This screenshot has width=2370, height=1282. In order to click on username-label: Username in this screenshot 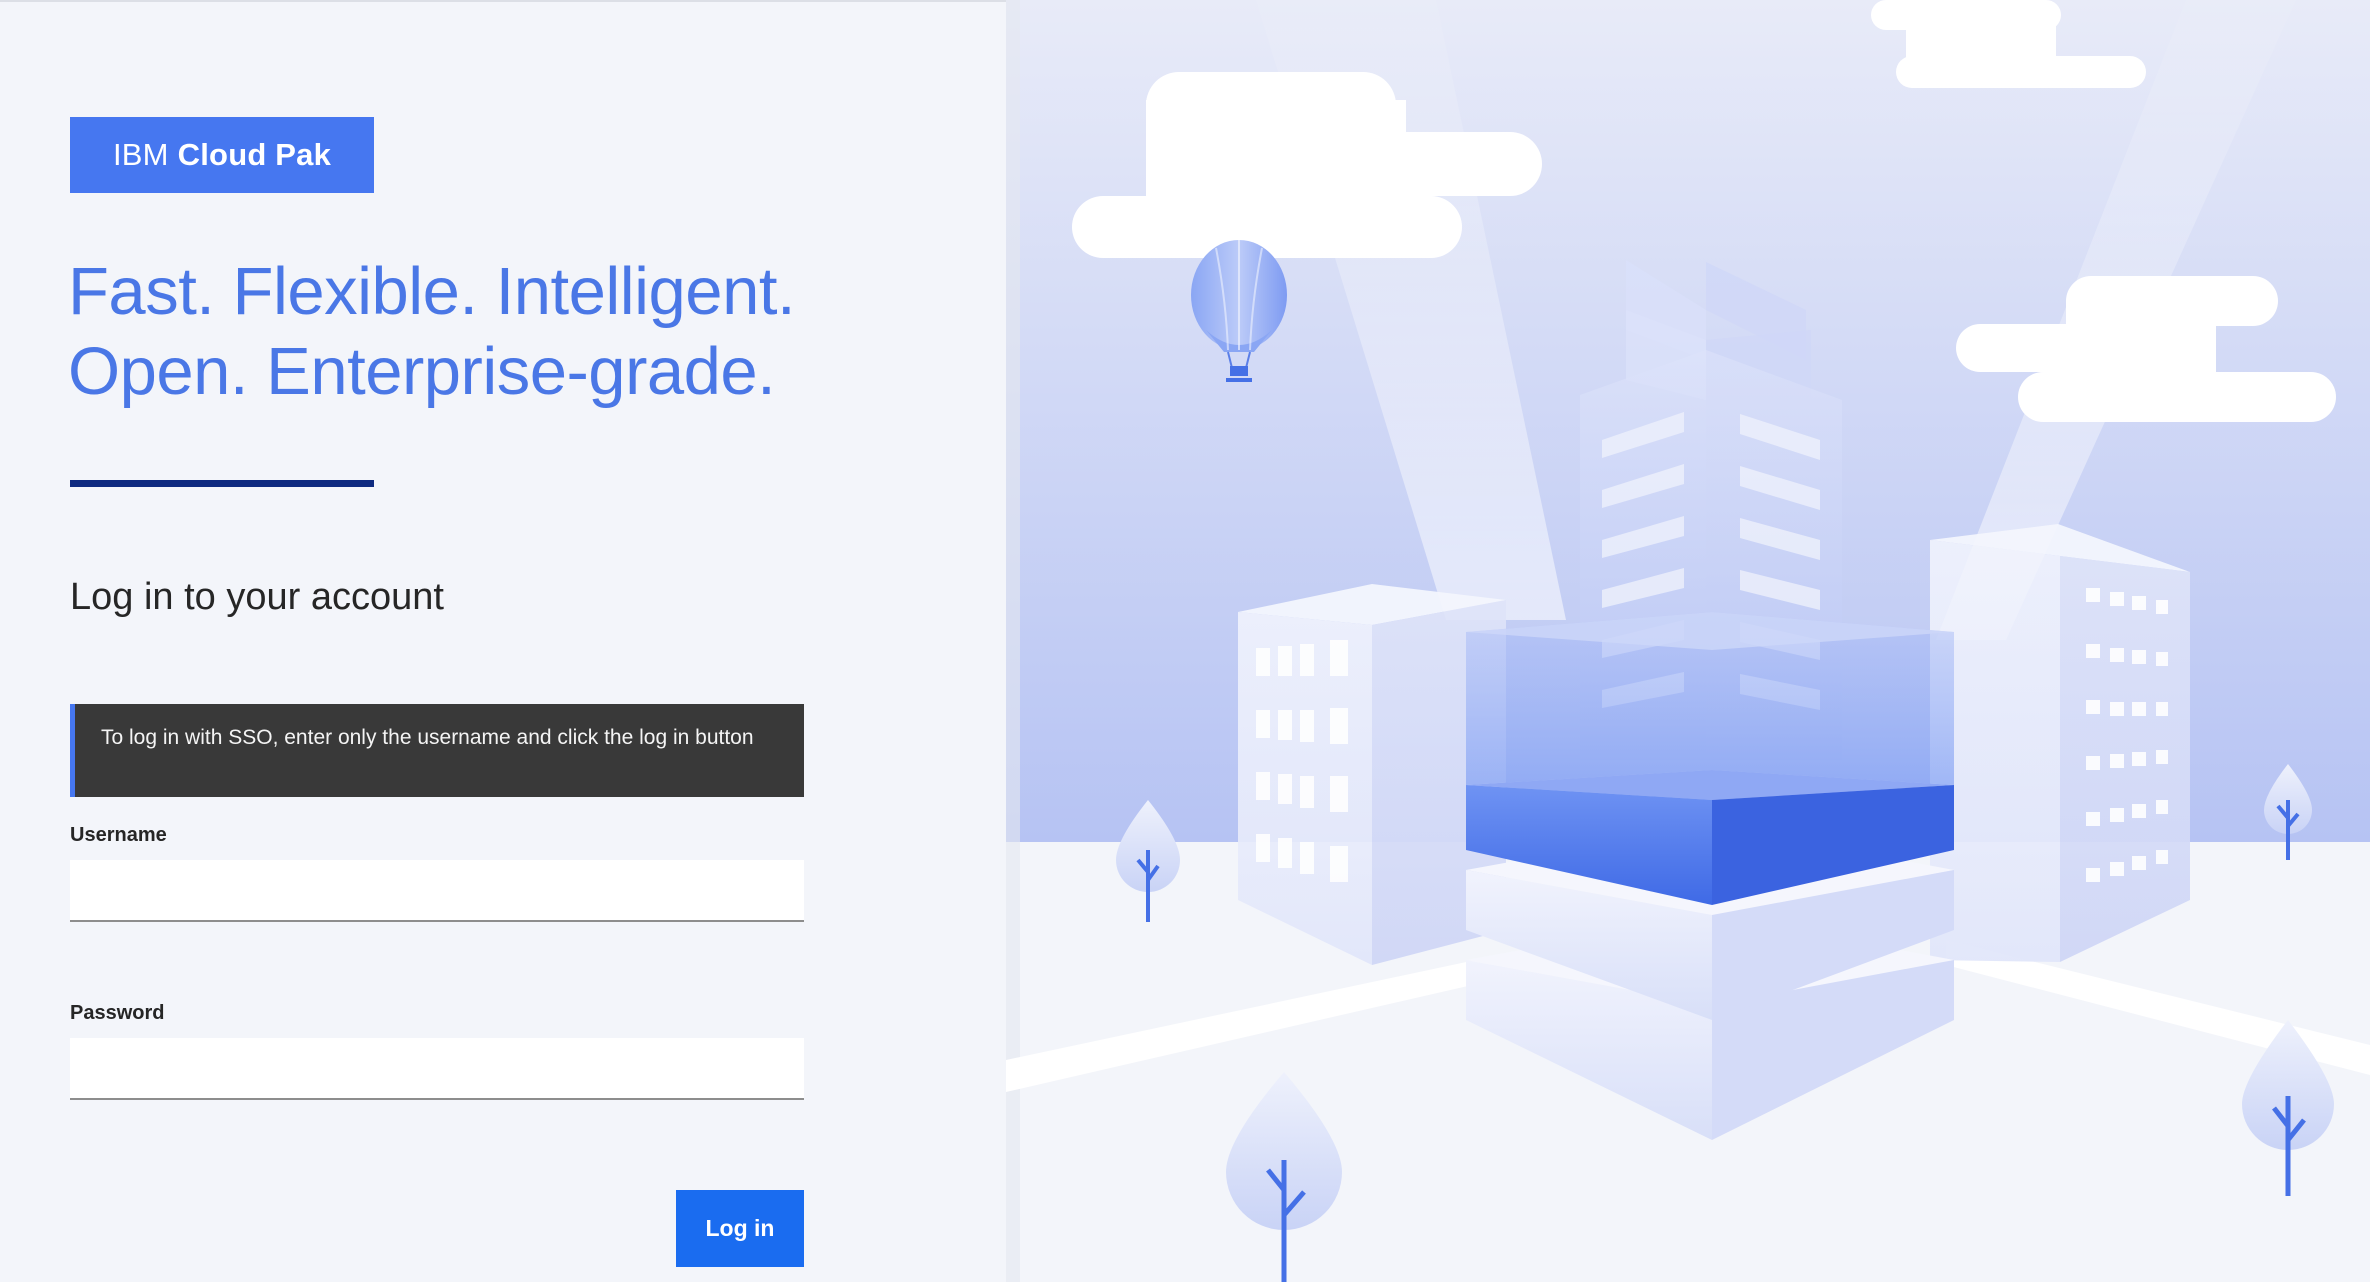, I will do `click(118, 835)`.